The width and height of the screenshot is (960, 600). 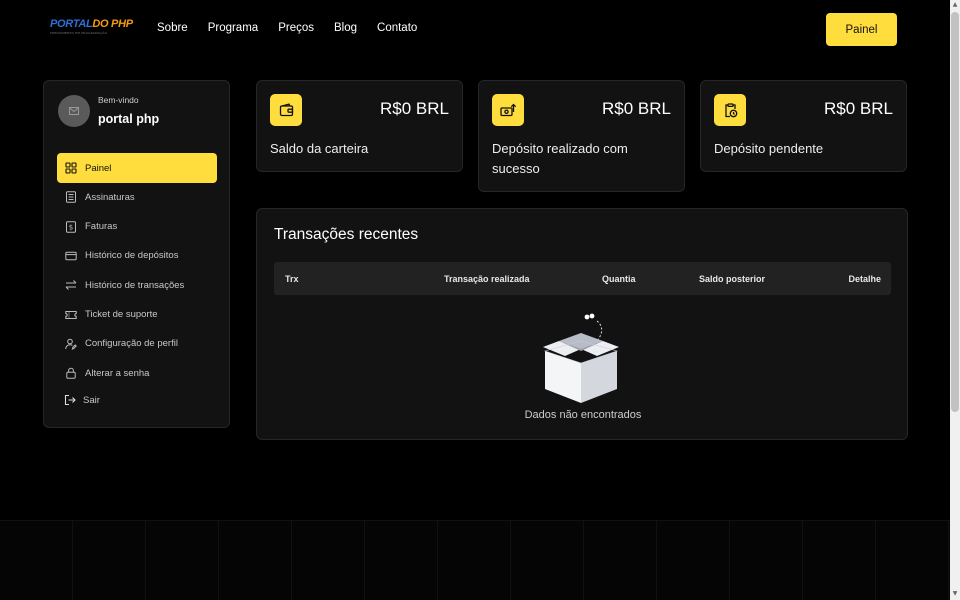 What do you see at coordinates (79, 33) in the screenshot?
I see `logo-tagline: TREINAMENTO EM PROGRAMAÇÃO` at bounding box center [79, 33].